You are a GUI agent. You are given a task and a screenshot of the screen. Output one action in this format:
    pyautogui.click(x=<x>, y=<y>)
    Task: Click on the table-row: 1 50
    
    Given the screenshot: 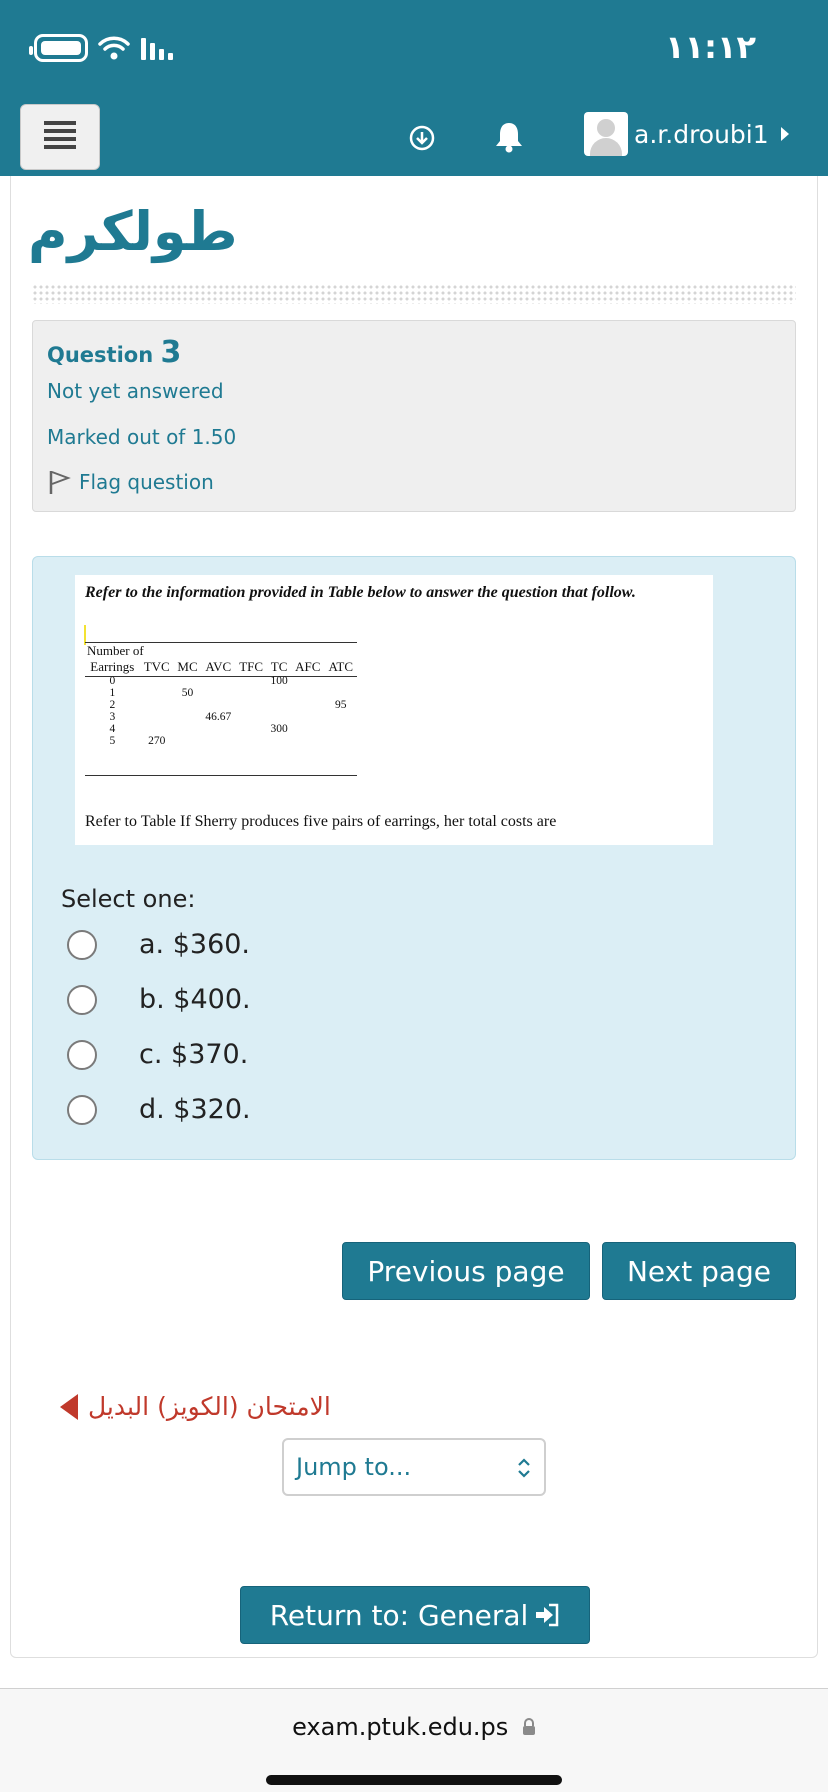 What is the action you would take?
    pyautogui.click(x=221, y=693)
    